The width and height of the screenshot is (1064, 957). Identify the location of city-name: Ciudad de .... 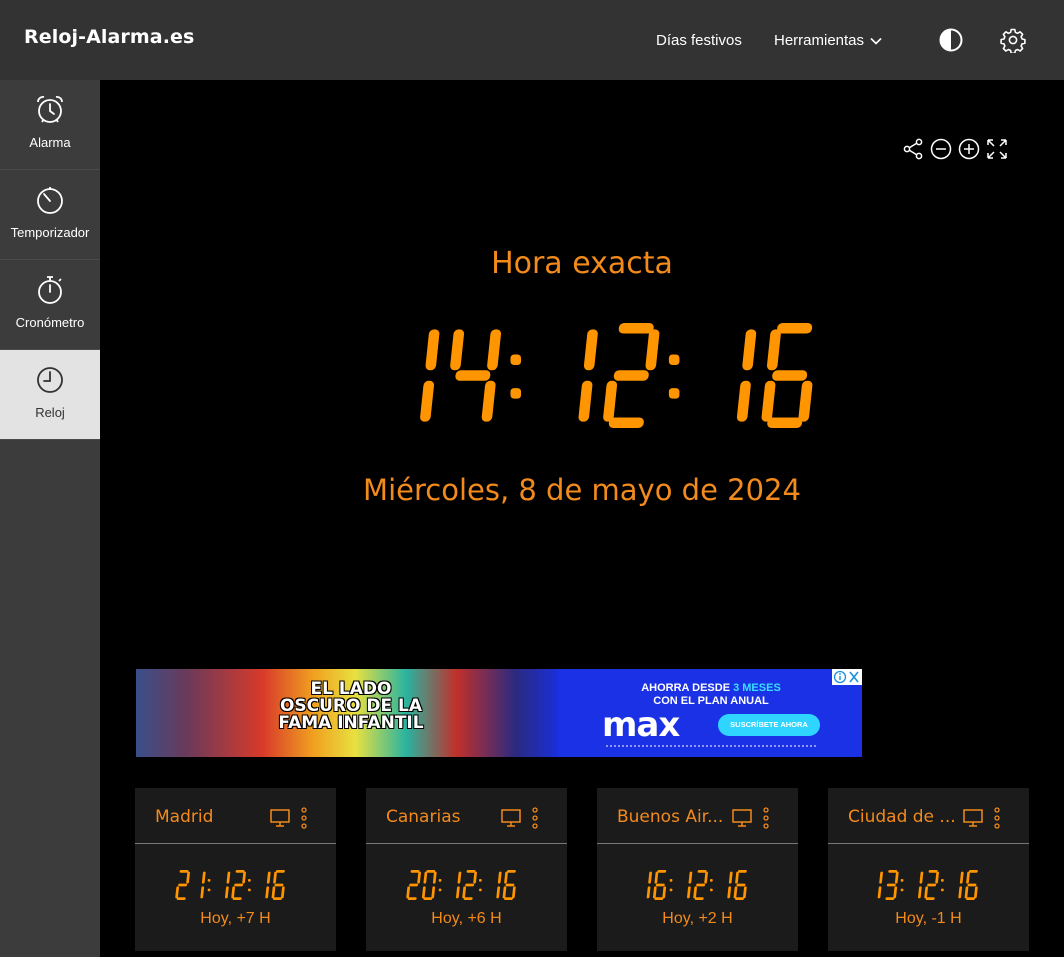
(902, 817).